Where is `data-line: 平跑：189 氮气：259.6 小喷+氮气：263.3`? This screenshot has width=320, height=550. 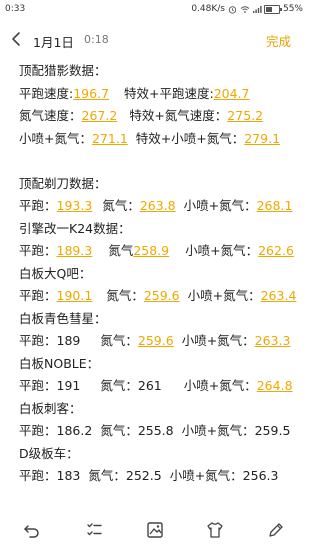
data-line: 平跑：189 氮气：259.6 小喷+氮气：263.3 is located at coordinates (161, 341).